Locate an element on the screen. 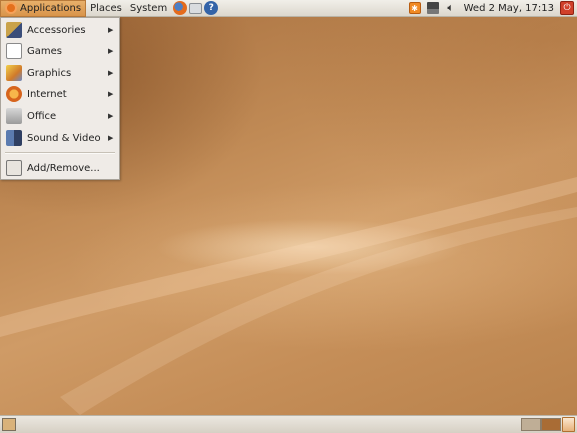 The height and width of the screenshot is (433, 577). menu-separator is located at coordinates (60, 153).